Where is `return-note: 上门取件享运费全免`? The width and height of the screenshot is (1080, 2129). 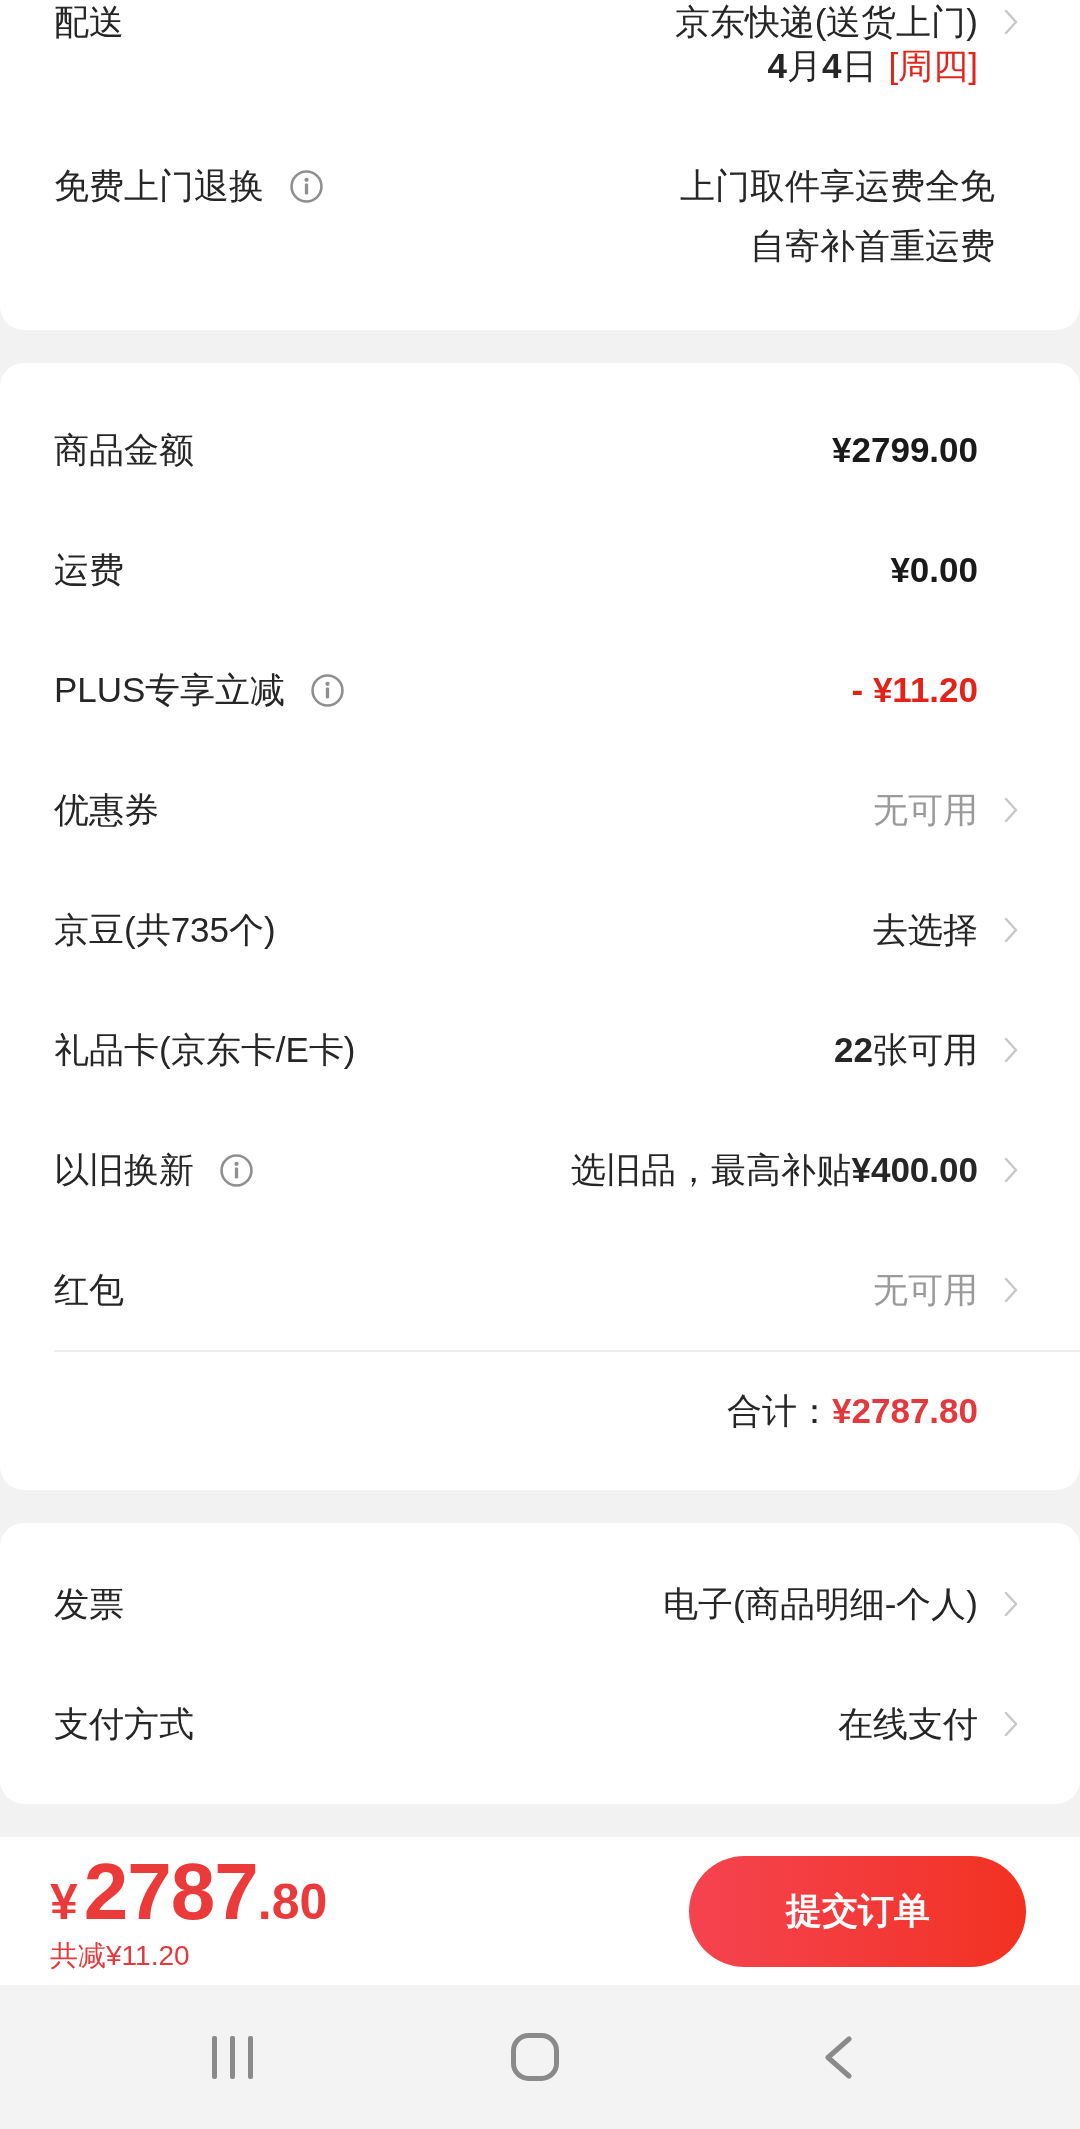 return-note: 上门取件享运费全免 is located at coordinates (837, 186).